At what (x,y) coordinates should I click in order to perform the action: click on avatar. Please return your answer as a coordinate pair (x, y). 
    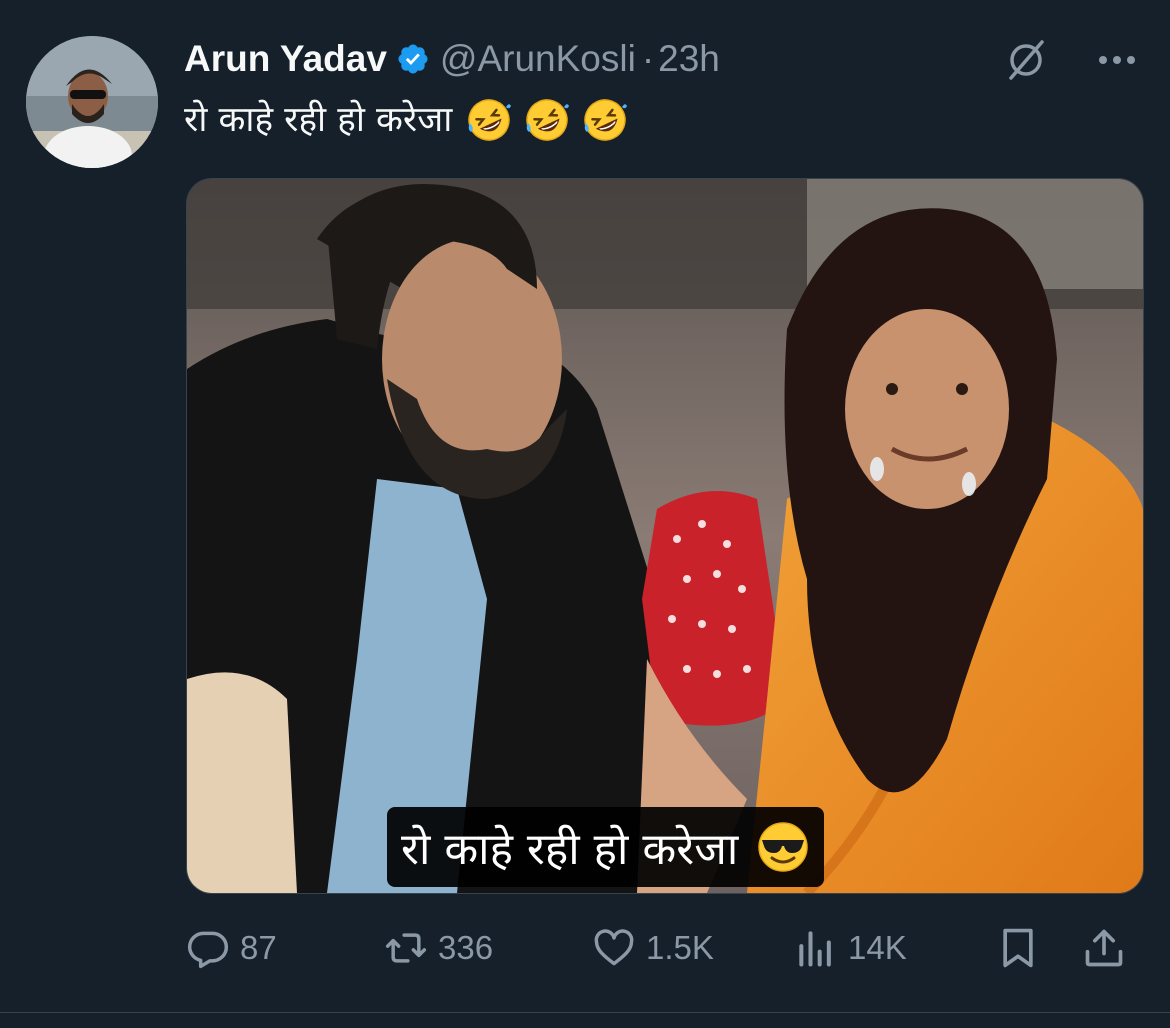
    Looking at the image, I should click on (92, 102).